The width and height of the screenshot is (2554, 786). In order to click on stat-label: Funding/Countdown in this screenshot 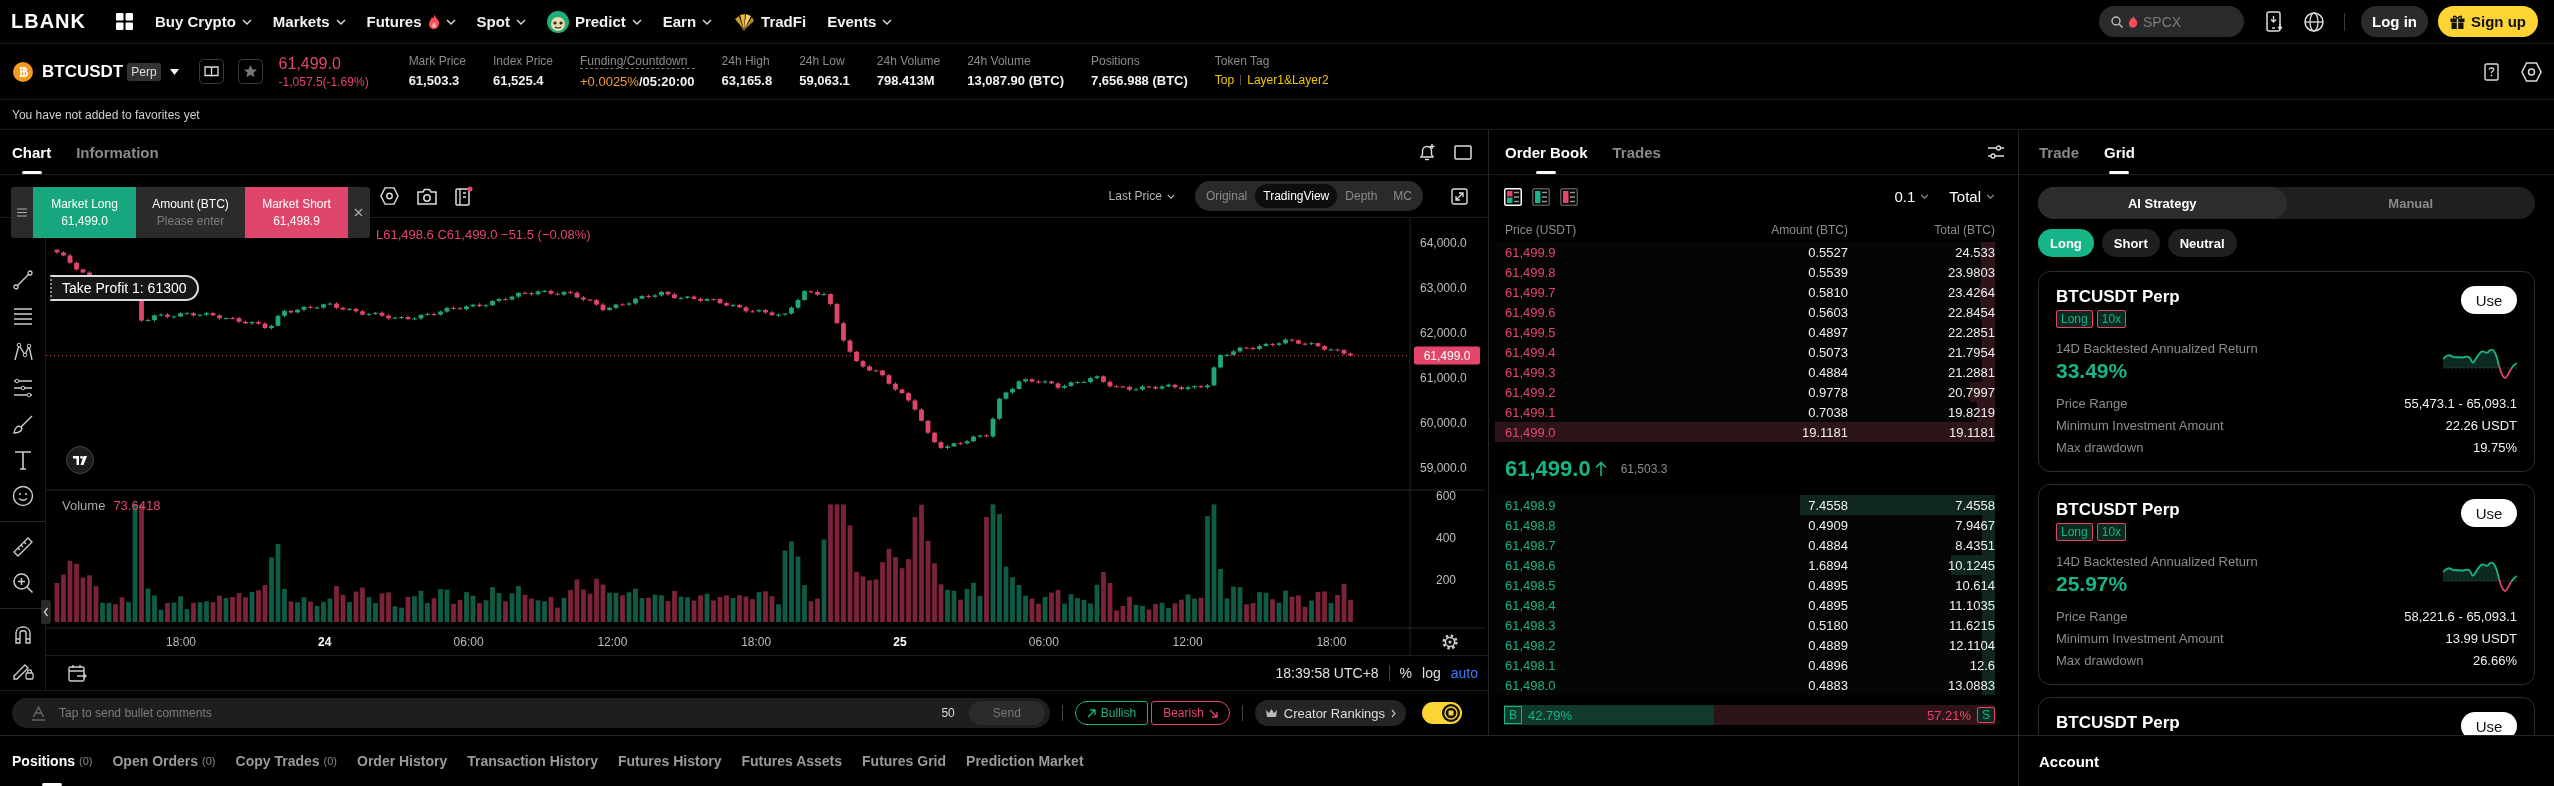, I will do `click(637, 61)`.